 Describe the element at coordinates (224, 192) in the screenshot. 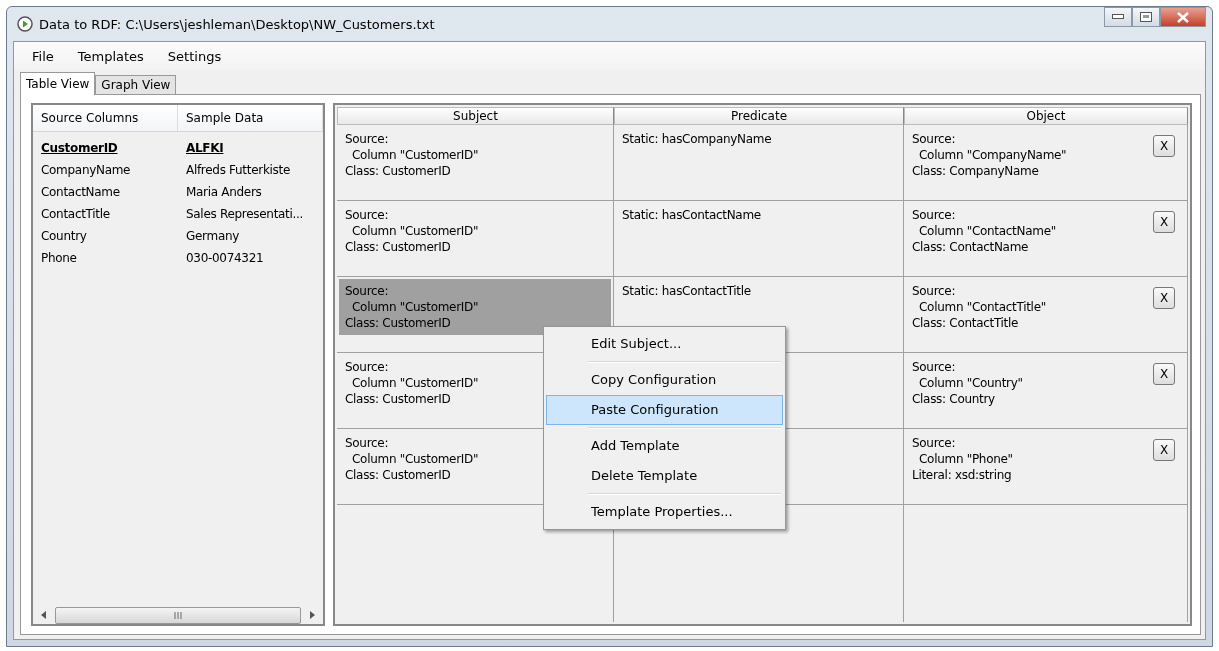

I see `sample-value: Maria Anders` at that location.